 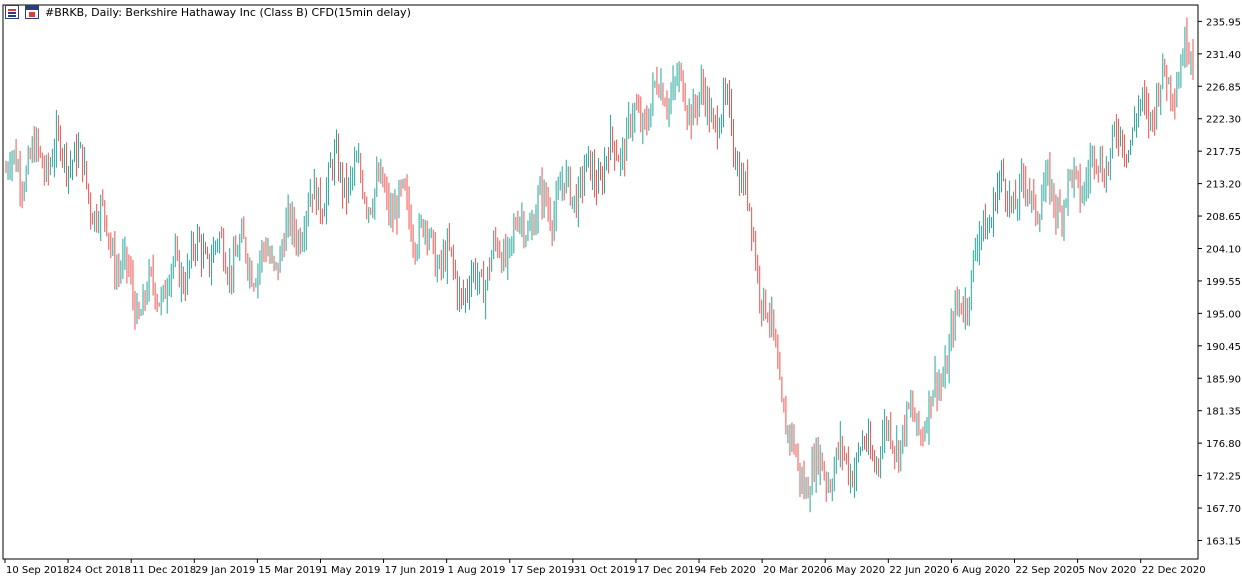 What do you see at coordinates (1223, 152) in the screenshot?
I see `y-tick-label: 217.75` at bounding box center [1223, 152].